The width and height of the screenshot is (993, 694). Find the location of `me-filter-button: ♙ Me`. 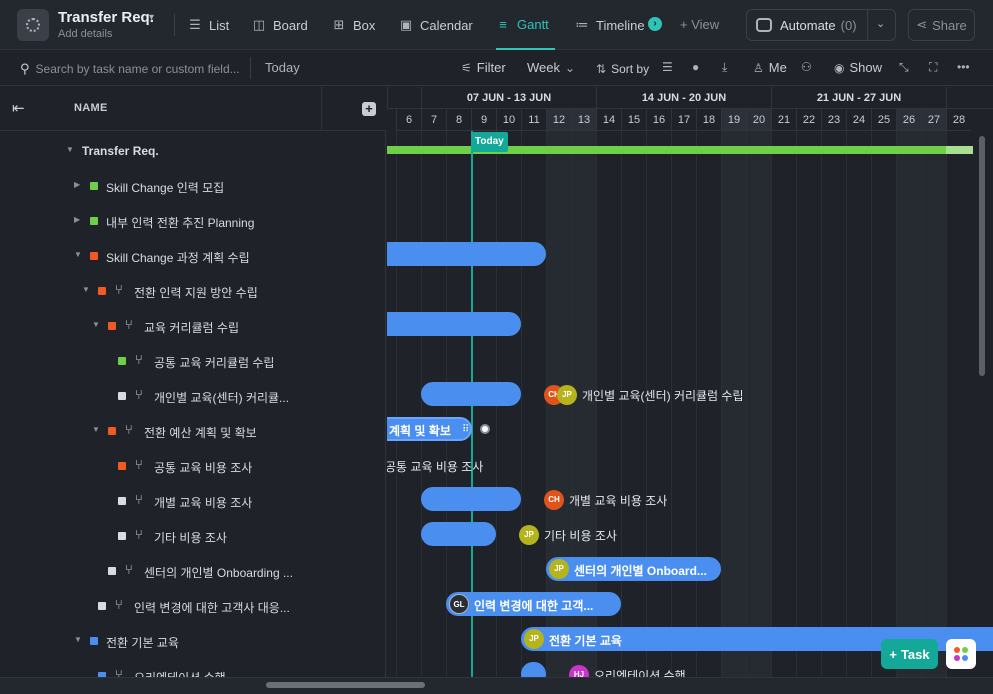

me-filter-button: ♙ Me is located at coordinates (770, 67).